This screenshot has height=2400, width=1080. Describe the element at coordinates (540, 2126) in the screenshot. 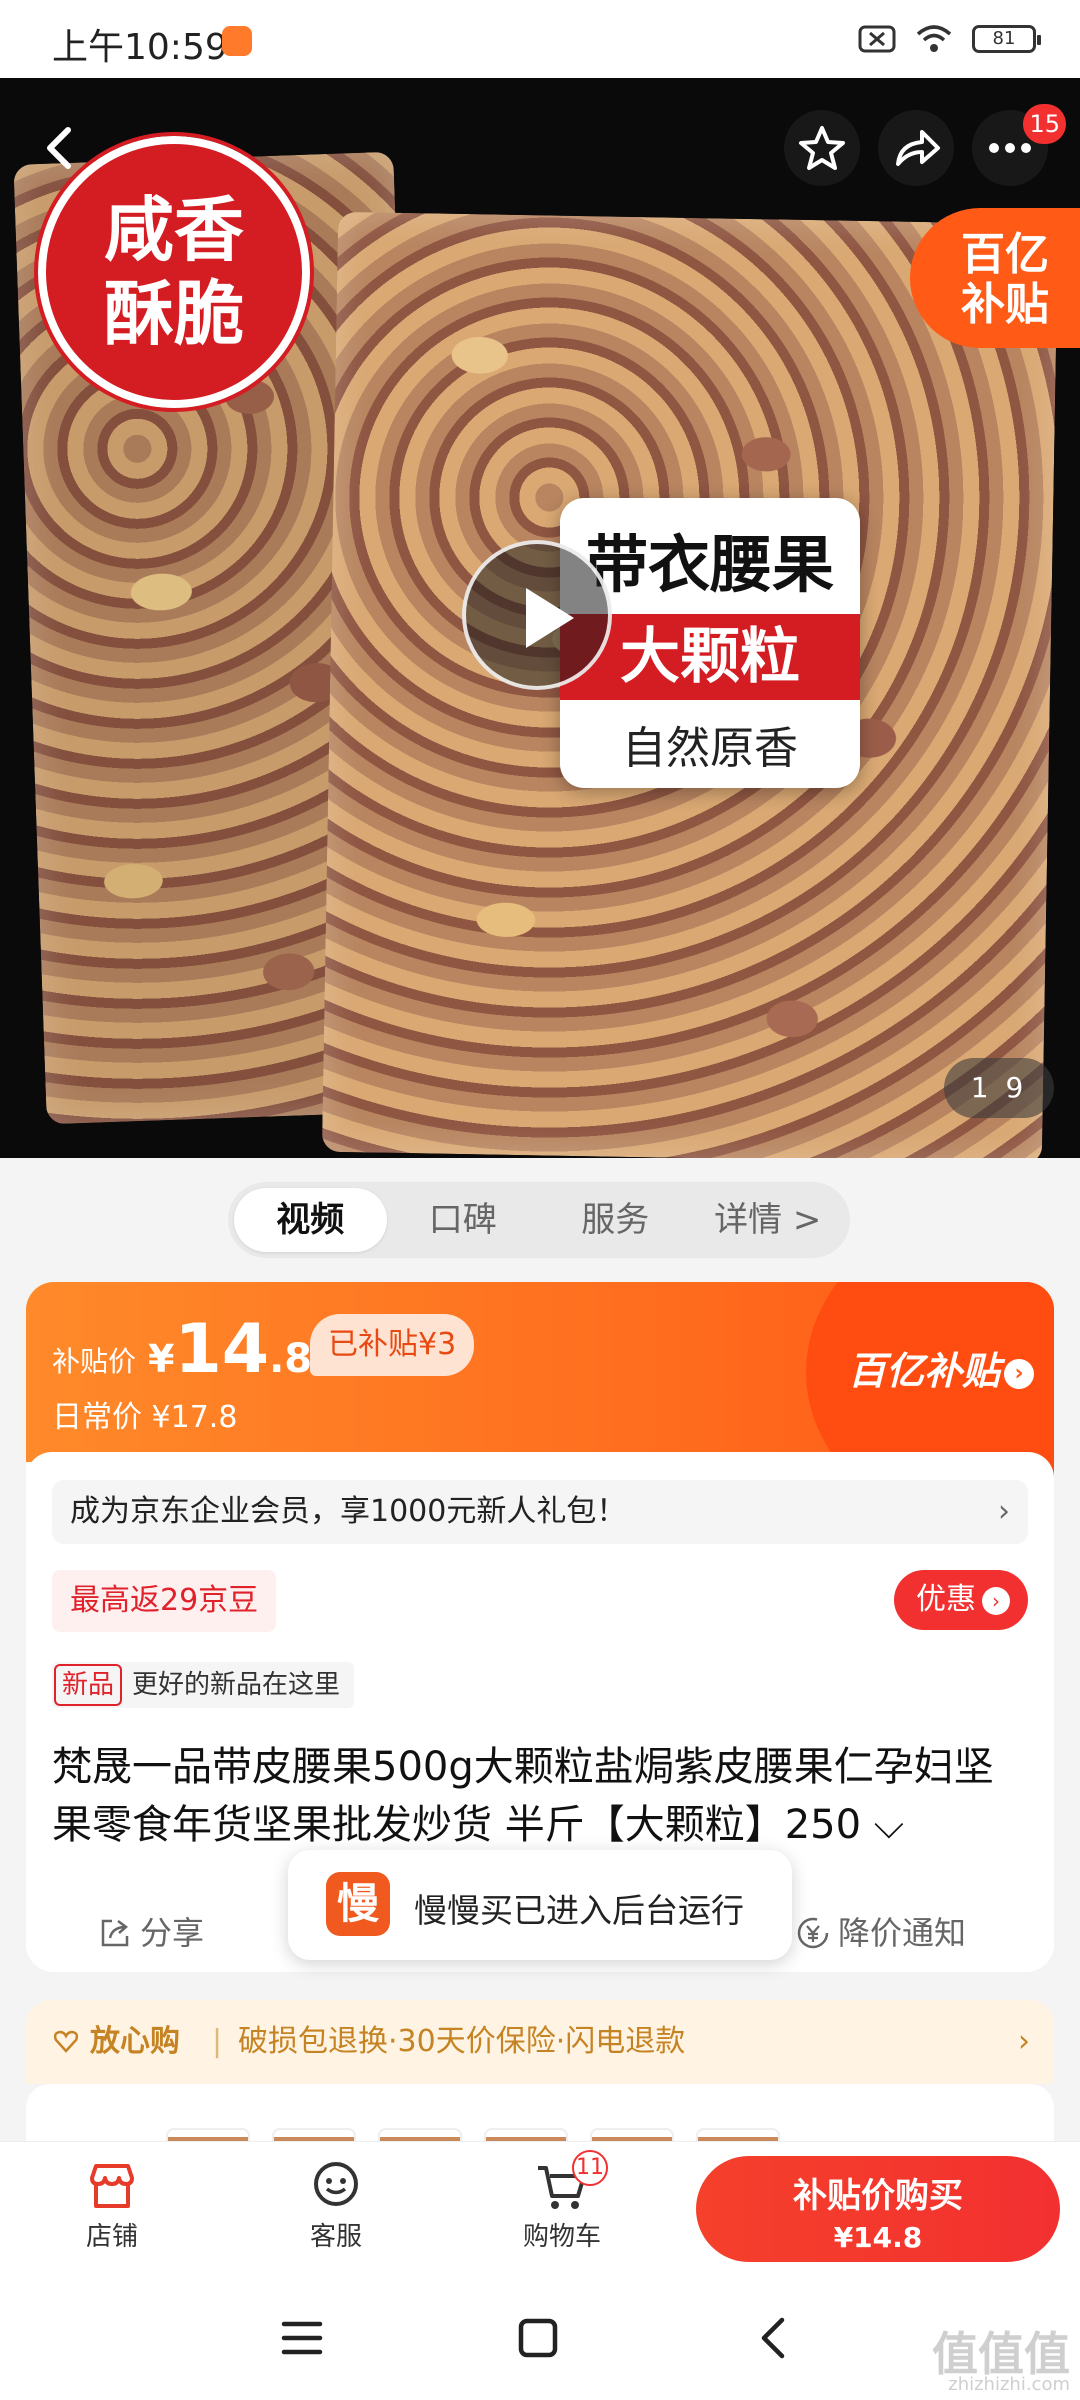

I see `sku-thumbnail-strip` at that location.